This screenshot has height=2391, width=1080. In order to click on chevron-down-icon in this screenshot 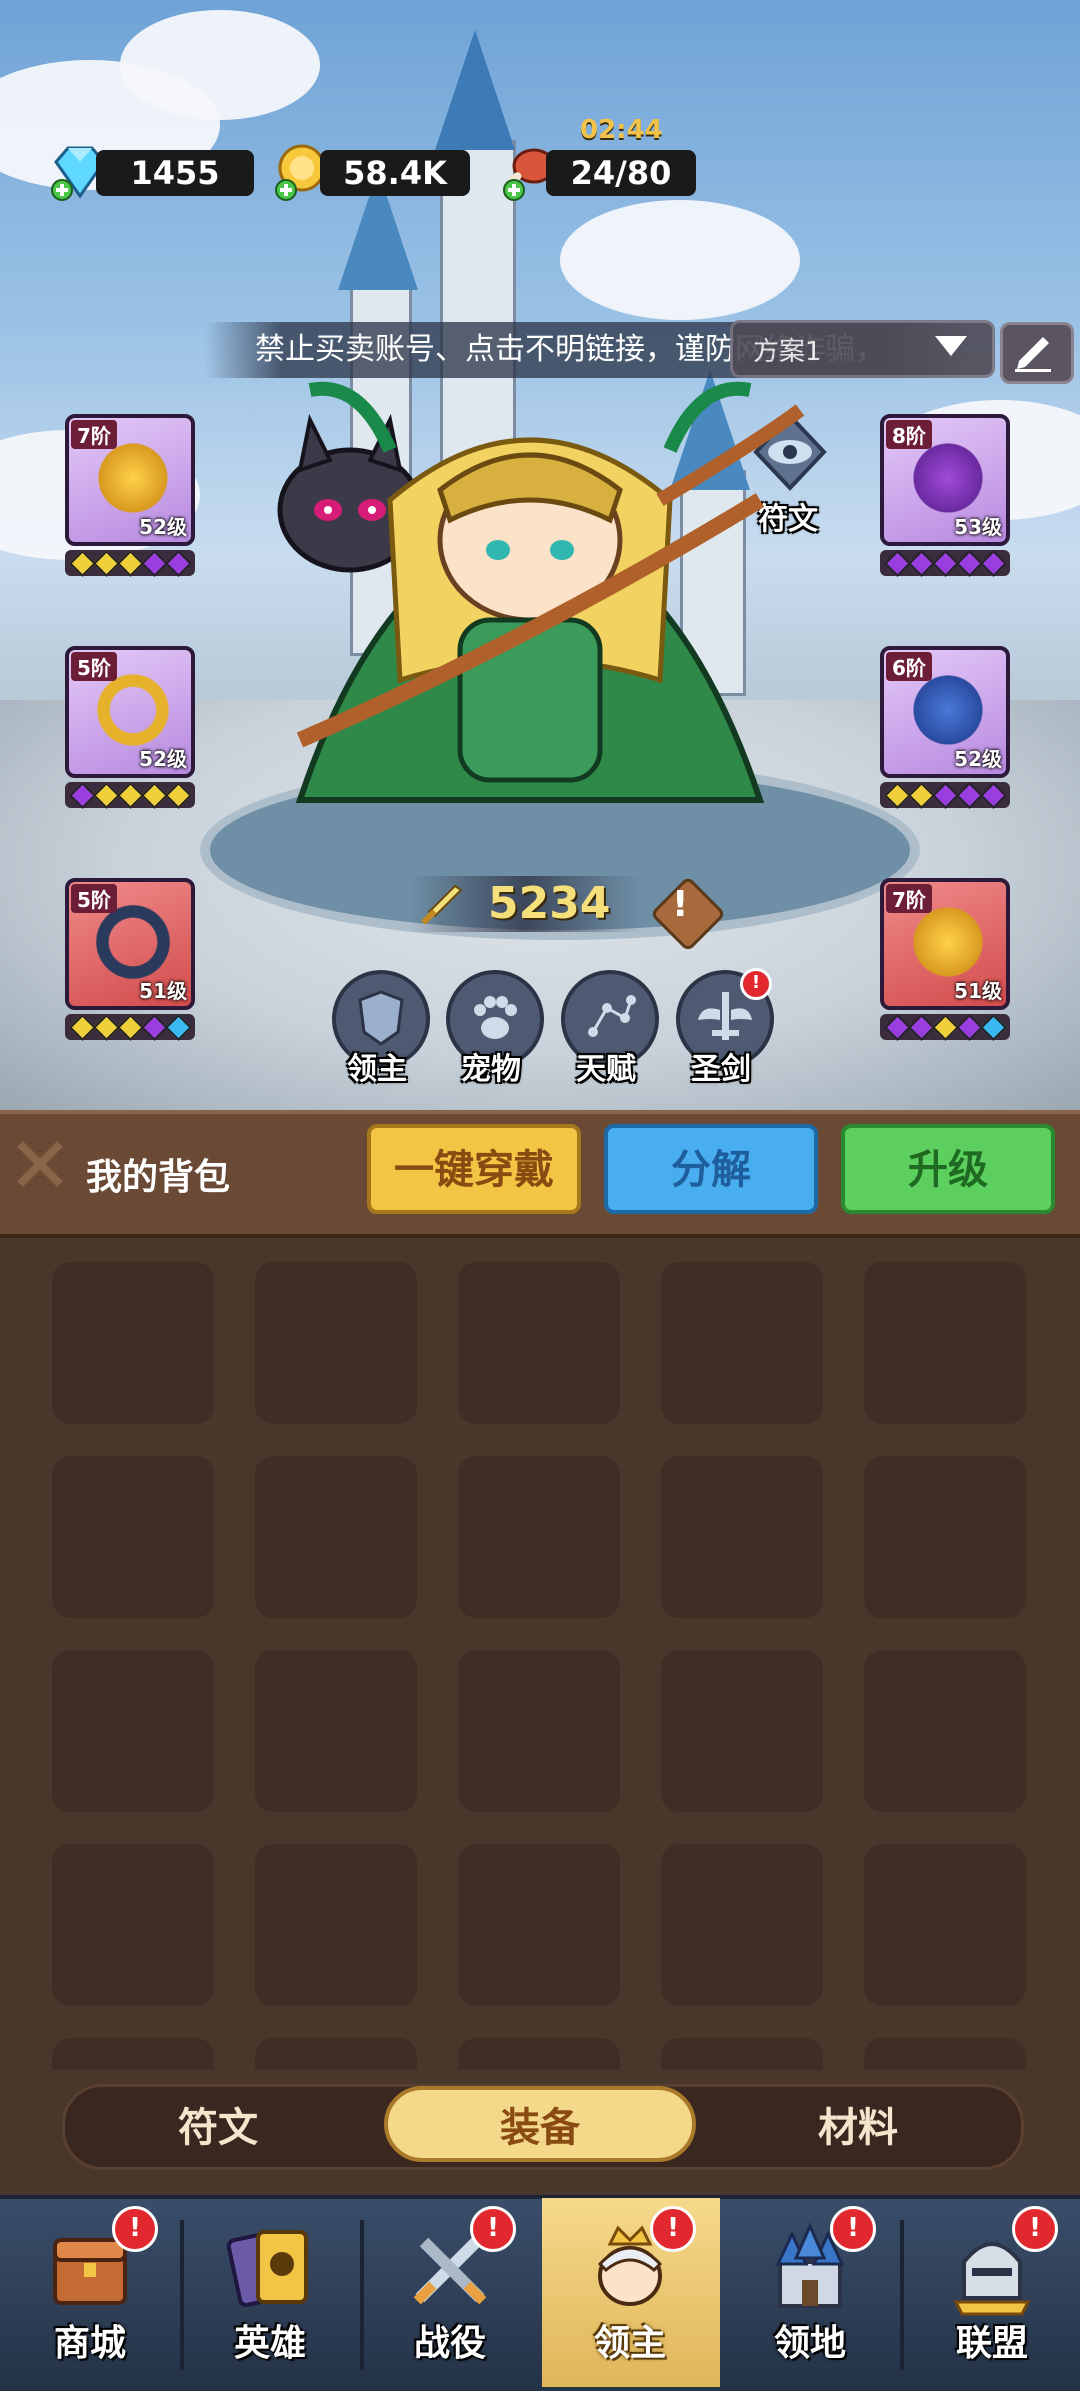, I will do `click(951, 346)`.